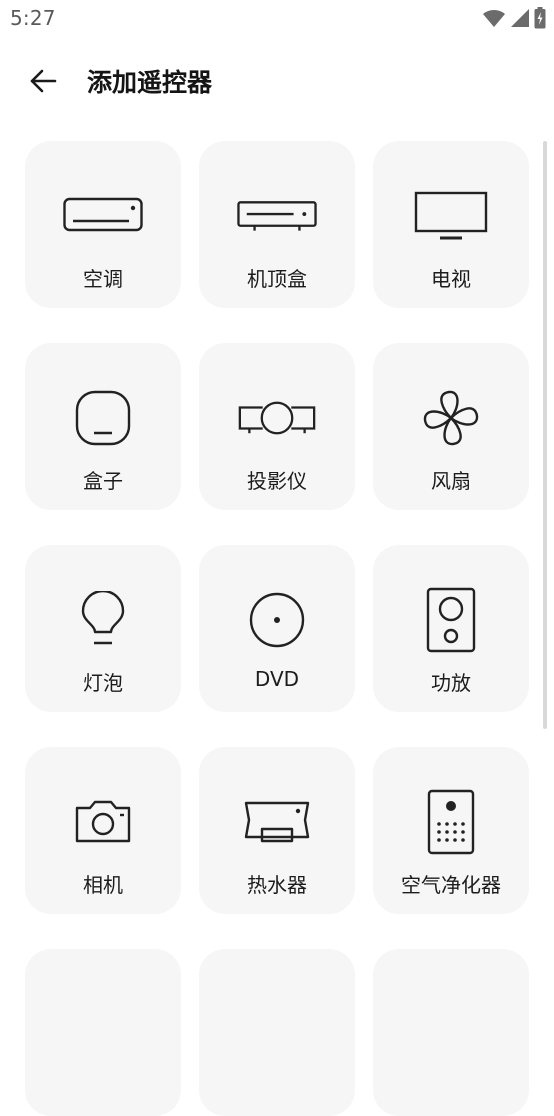 Image resolution: width=554 pixels, height=1116 pixels. I want to click on device-label: 机顶盒, so click(277, 279).